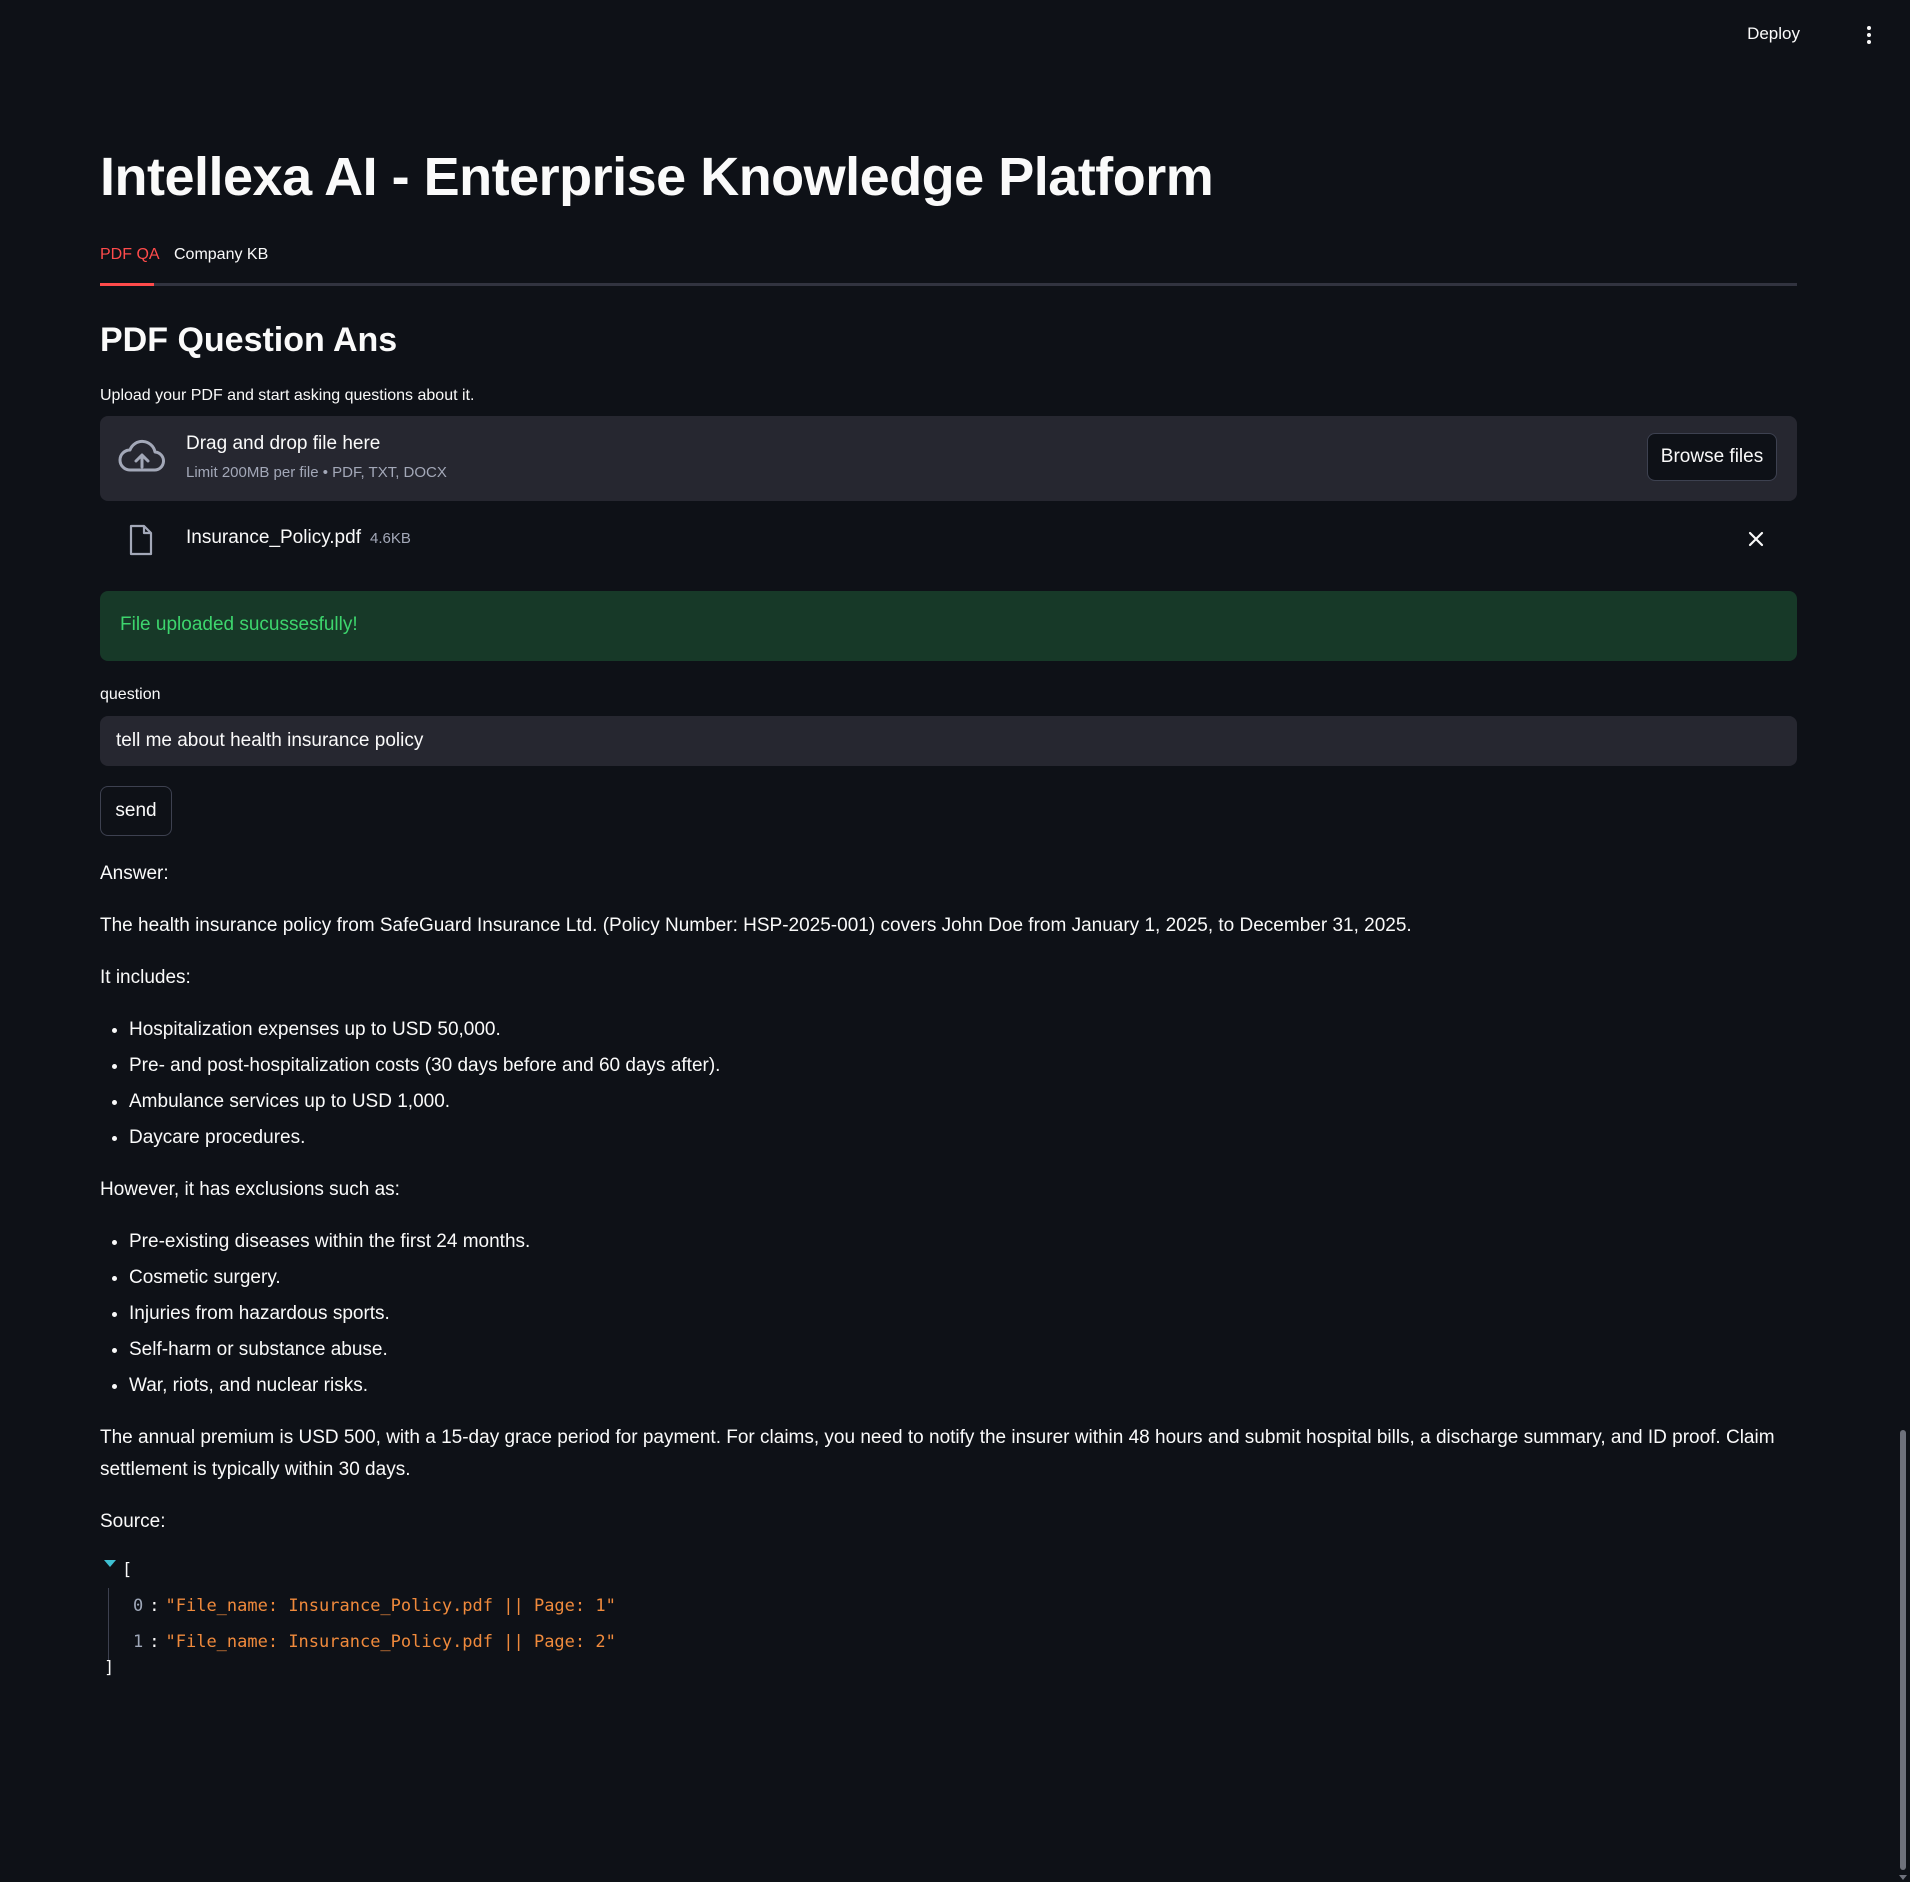 The image size is (1910, 1882). Describe the element at coordinates (130, 694) in the screenshot. I see `question-label: question` at that location.